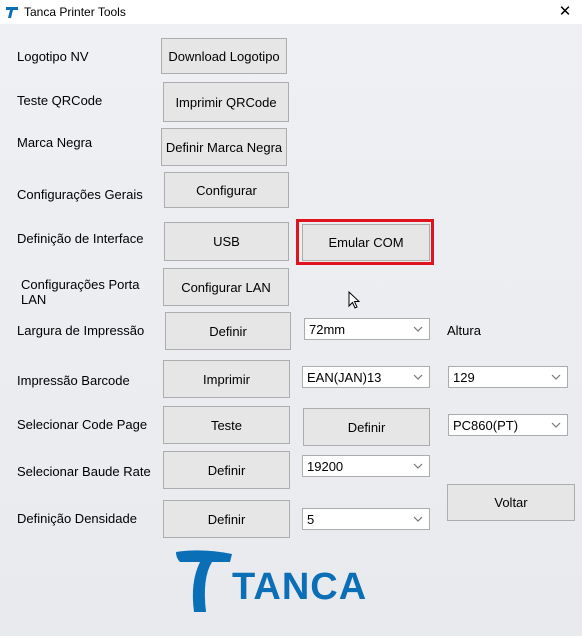  What do you see at coordinates (226, 241) in the screenshot?
I see `usb-button: USB` at bounding box center [226, 241].